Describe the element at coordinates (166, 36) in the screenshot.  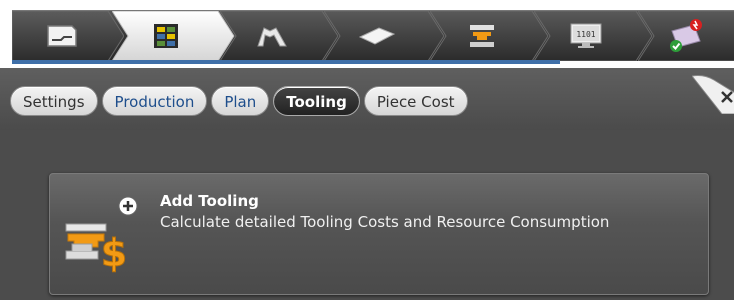
I see `nesting-grid-icon` at that location.